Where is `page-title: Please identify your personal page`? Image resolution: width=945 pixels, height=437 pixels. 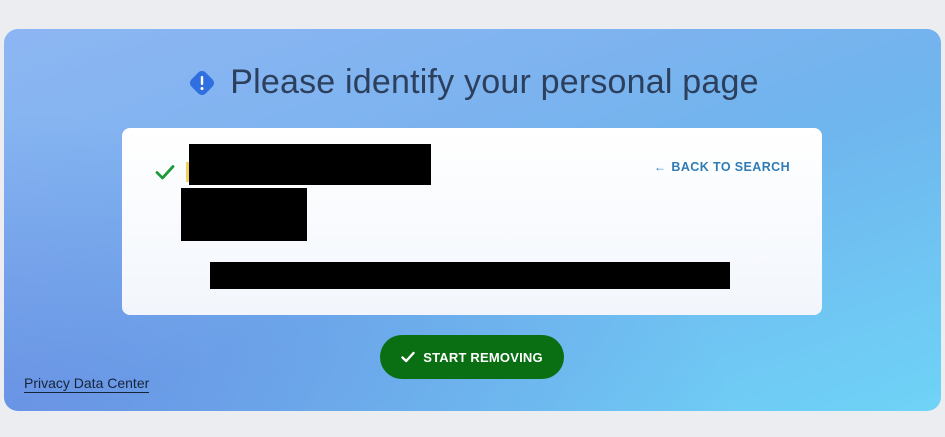
page-title: Please identify your personal page is located at coordinates (494, 82).